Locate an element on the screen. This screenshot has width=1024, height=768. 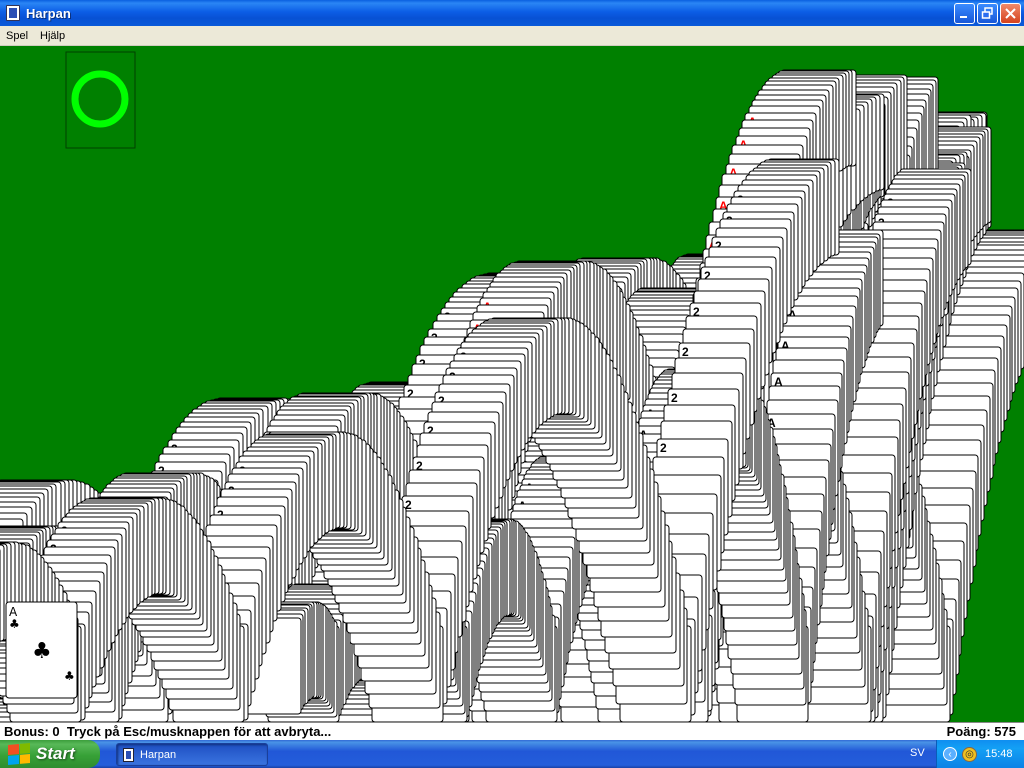
menu-hjalp: Hjälp is located at coordinates (52, 36).